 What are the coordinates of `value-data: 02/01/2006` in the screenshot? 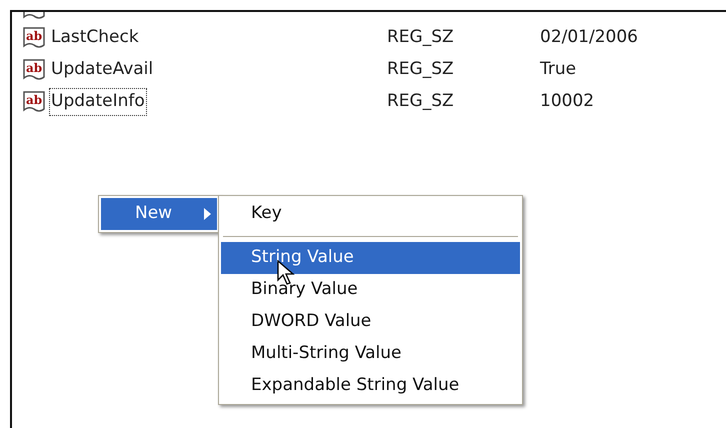 It's located at (589, 38).